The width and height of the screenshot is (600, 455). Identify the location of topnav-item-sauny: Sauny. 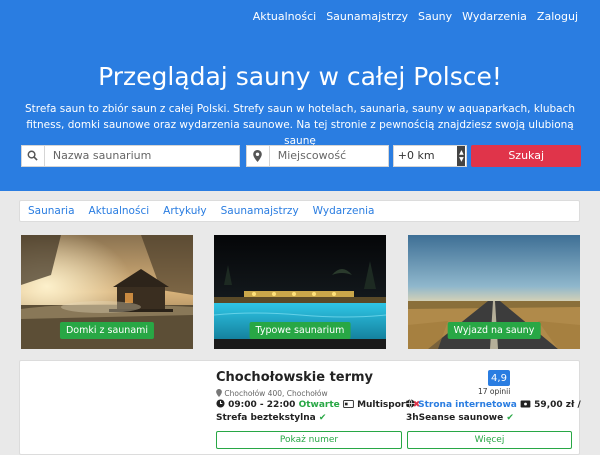
(435, 16).